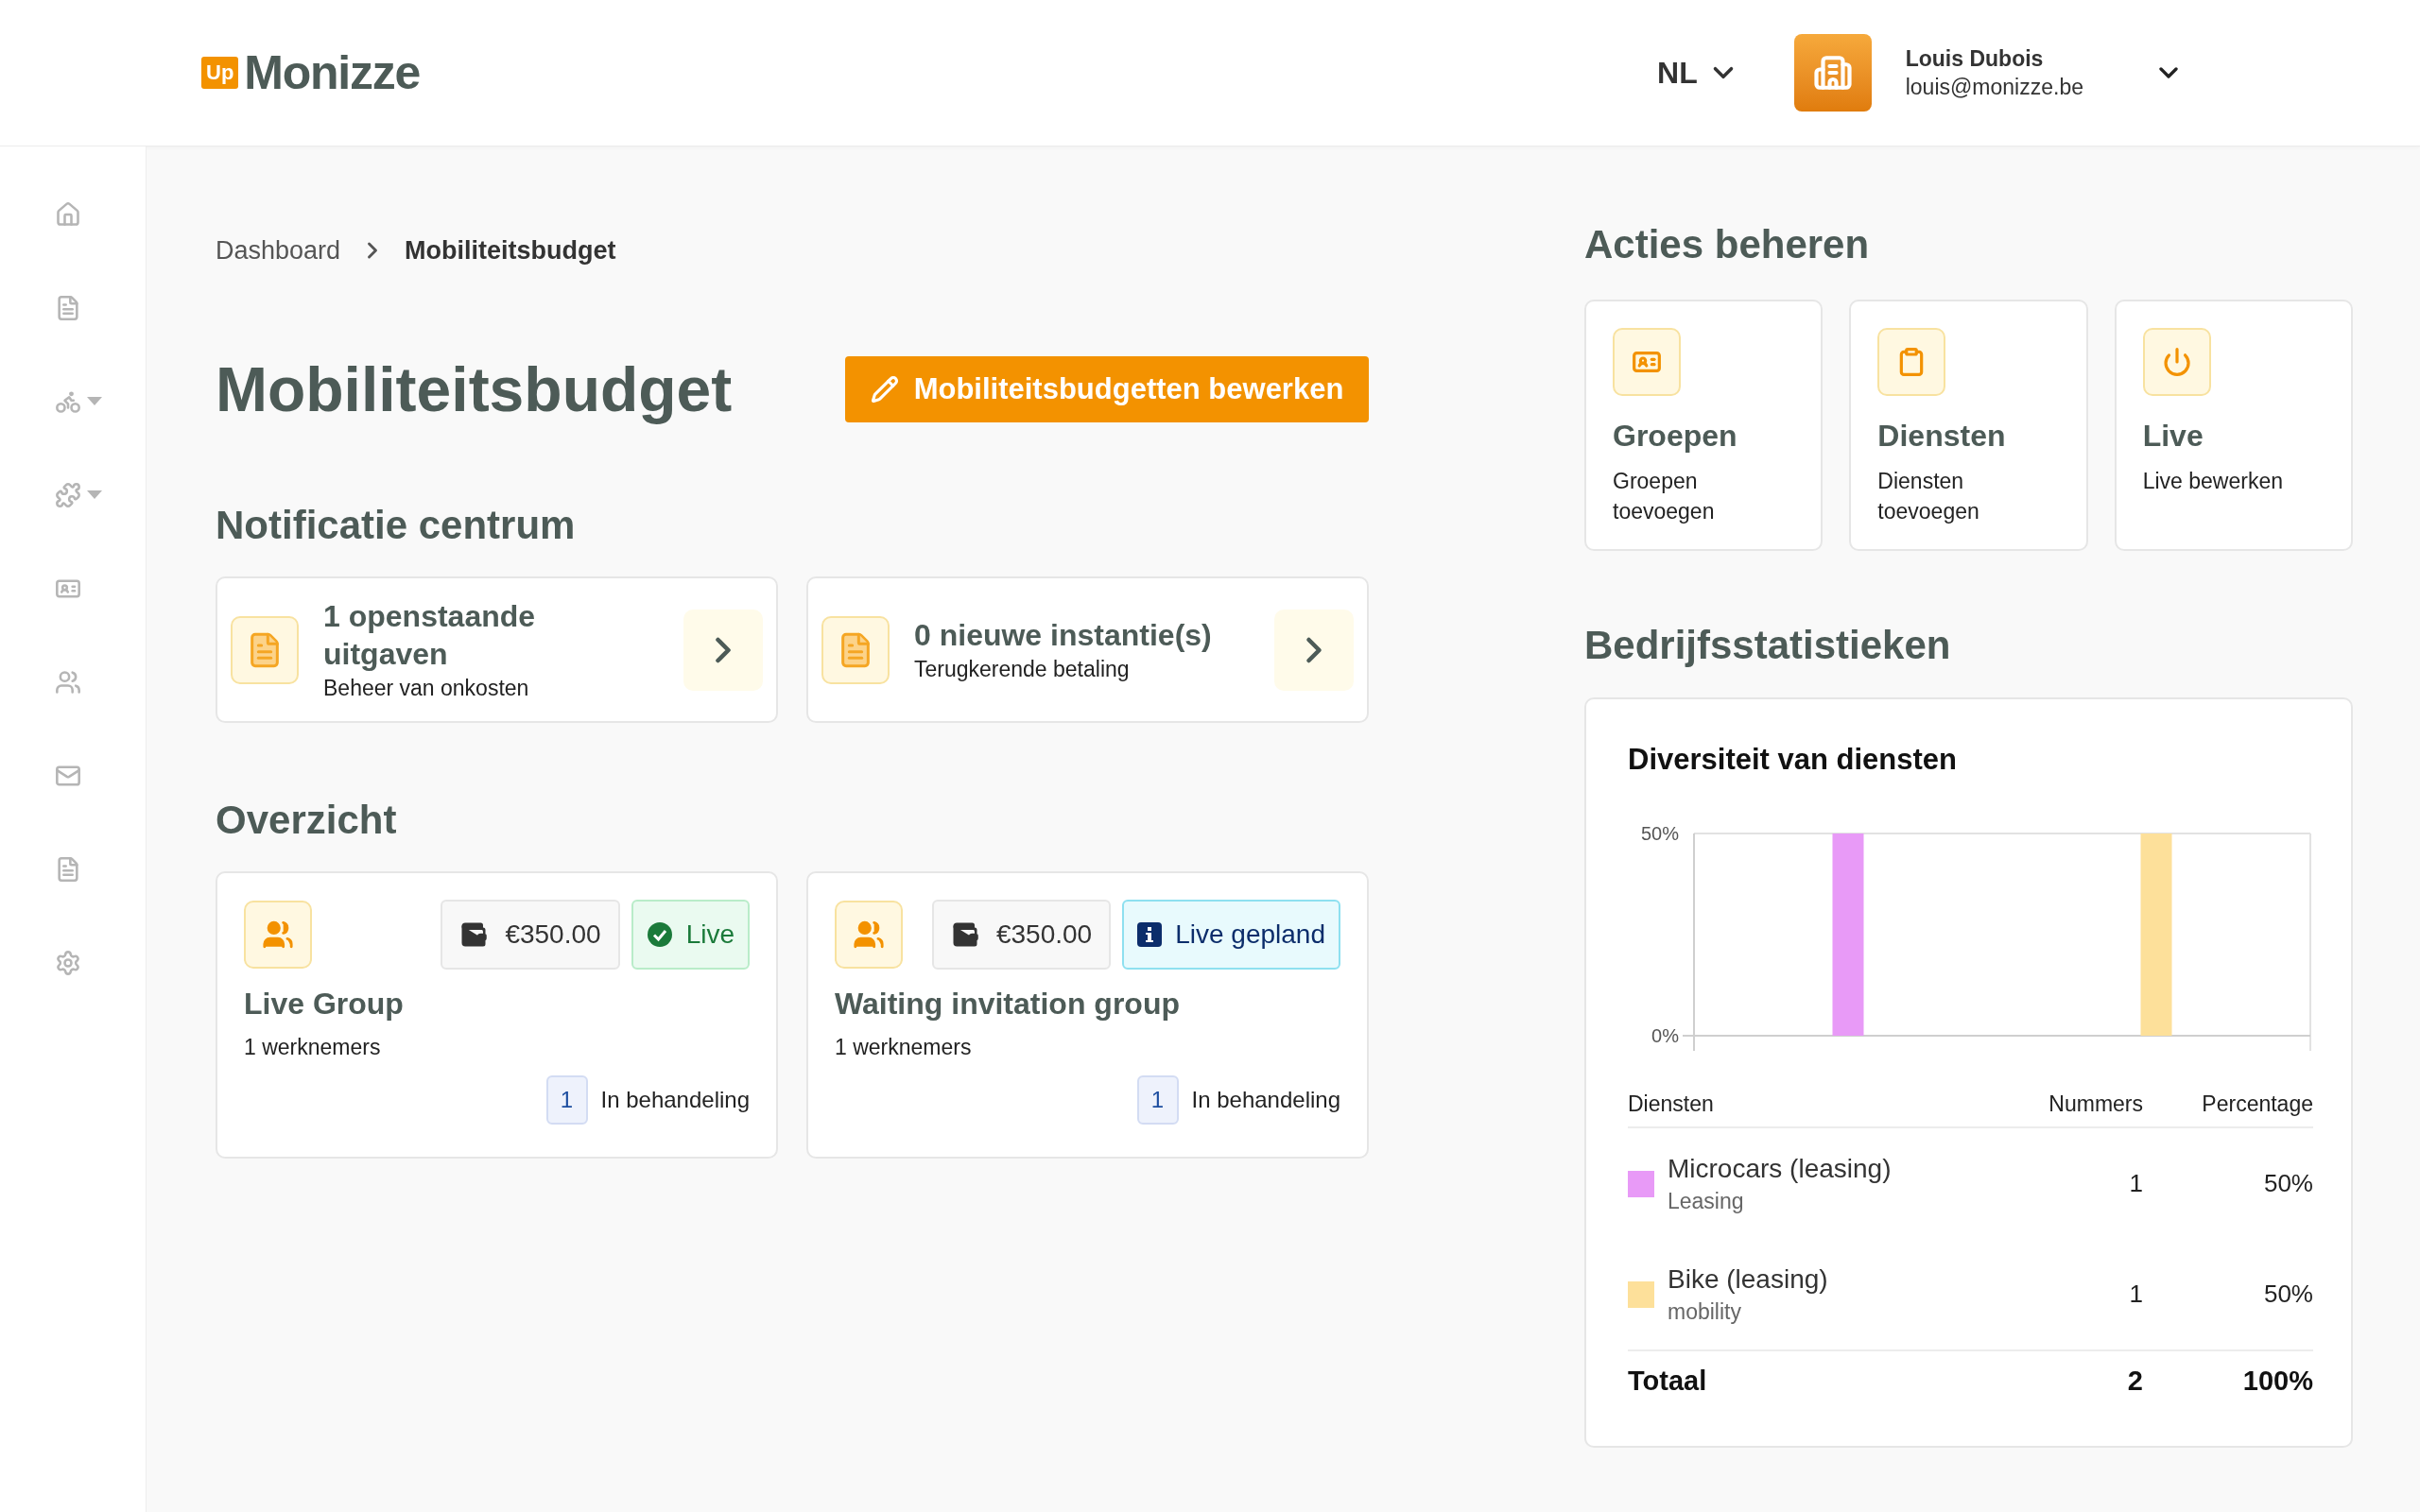  Describe the element at coordinates (2233, 425) in the screenshot. I see `action-card: Live Live bewerken` at that location.